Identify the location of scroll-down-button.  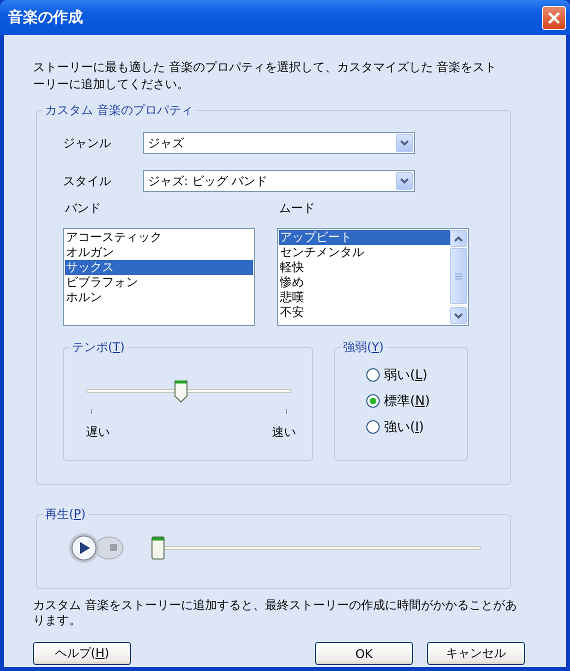
(458, 315).